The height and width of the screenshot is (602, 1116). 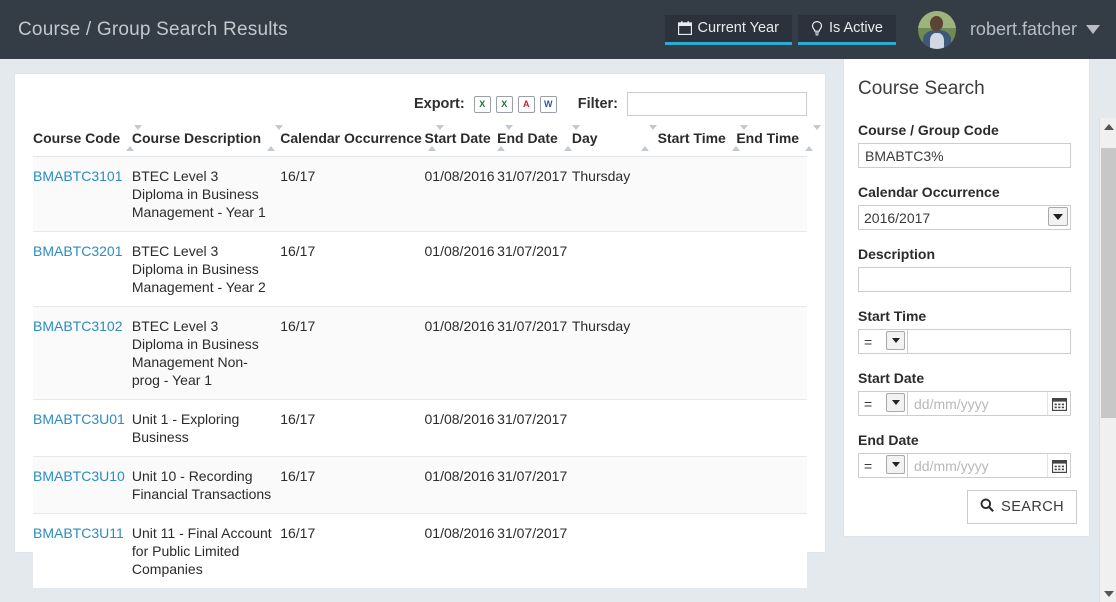 I want to click on current-year-toggle: Current Year, so click(x=728, y=29).